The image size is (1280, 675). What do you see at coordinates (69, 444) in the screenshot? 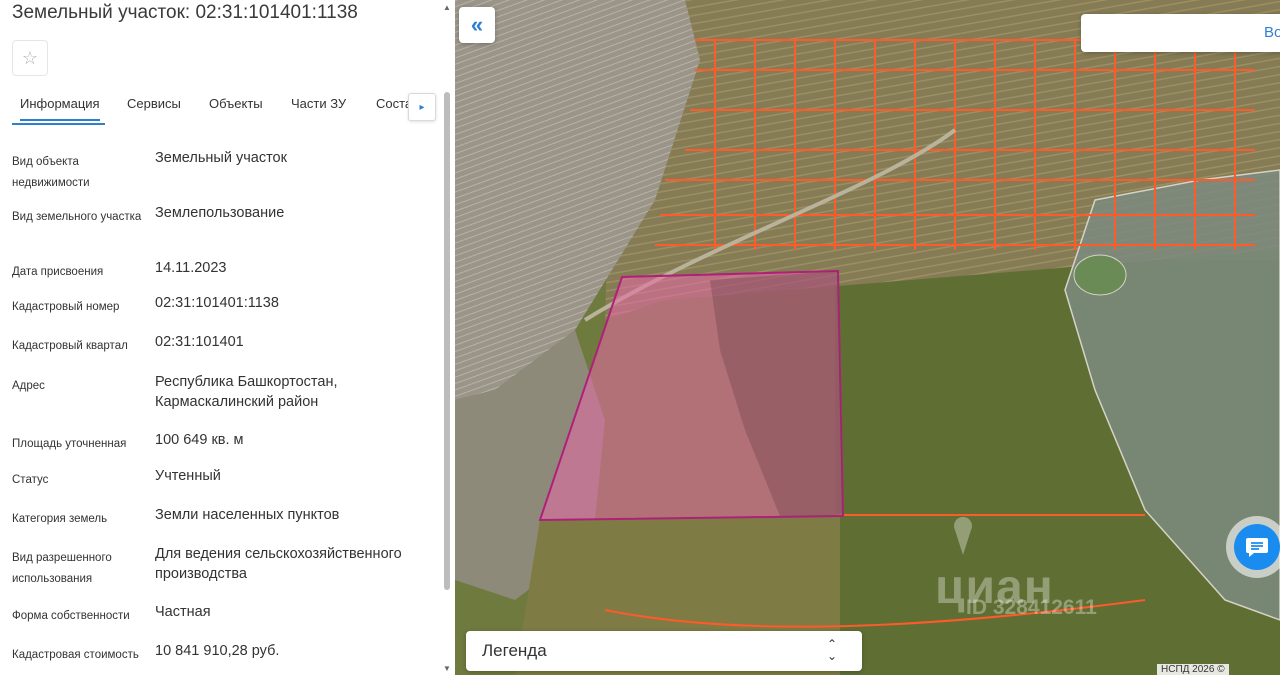
I see `field-label: Площадь уточненная` at bounding box center [69, 444].